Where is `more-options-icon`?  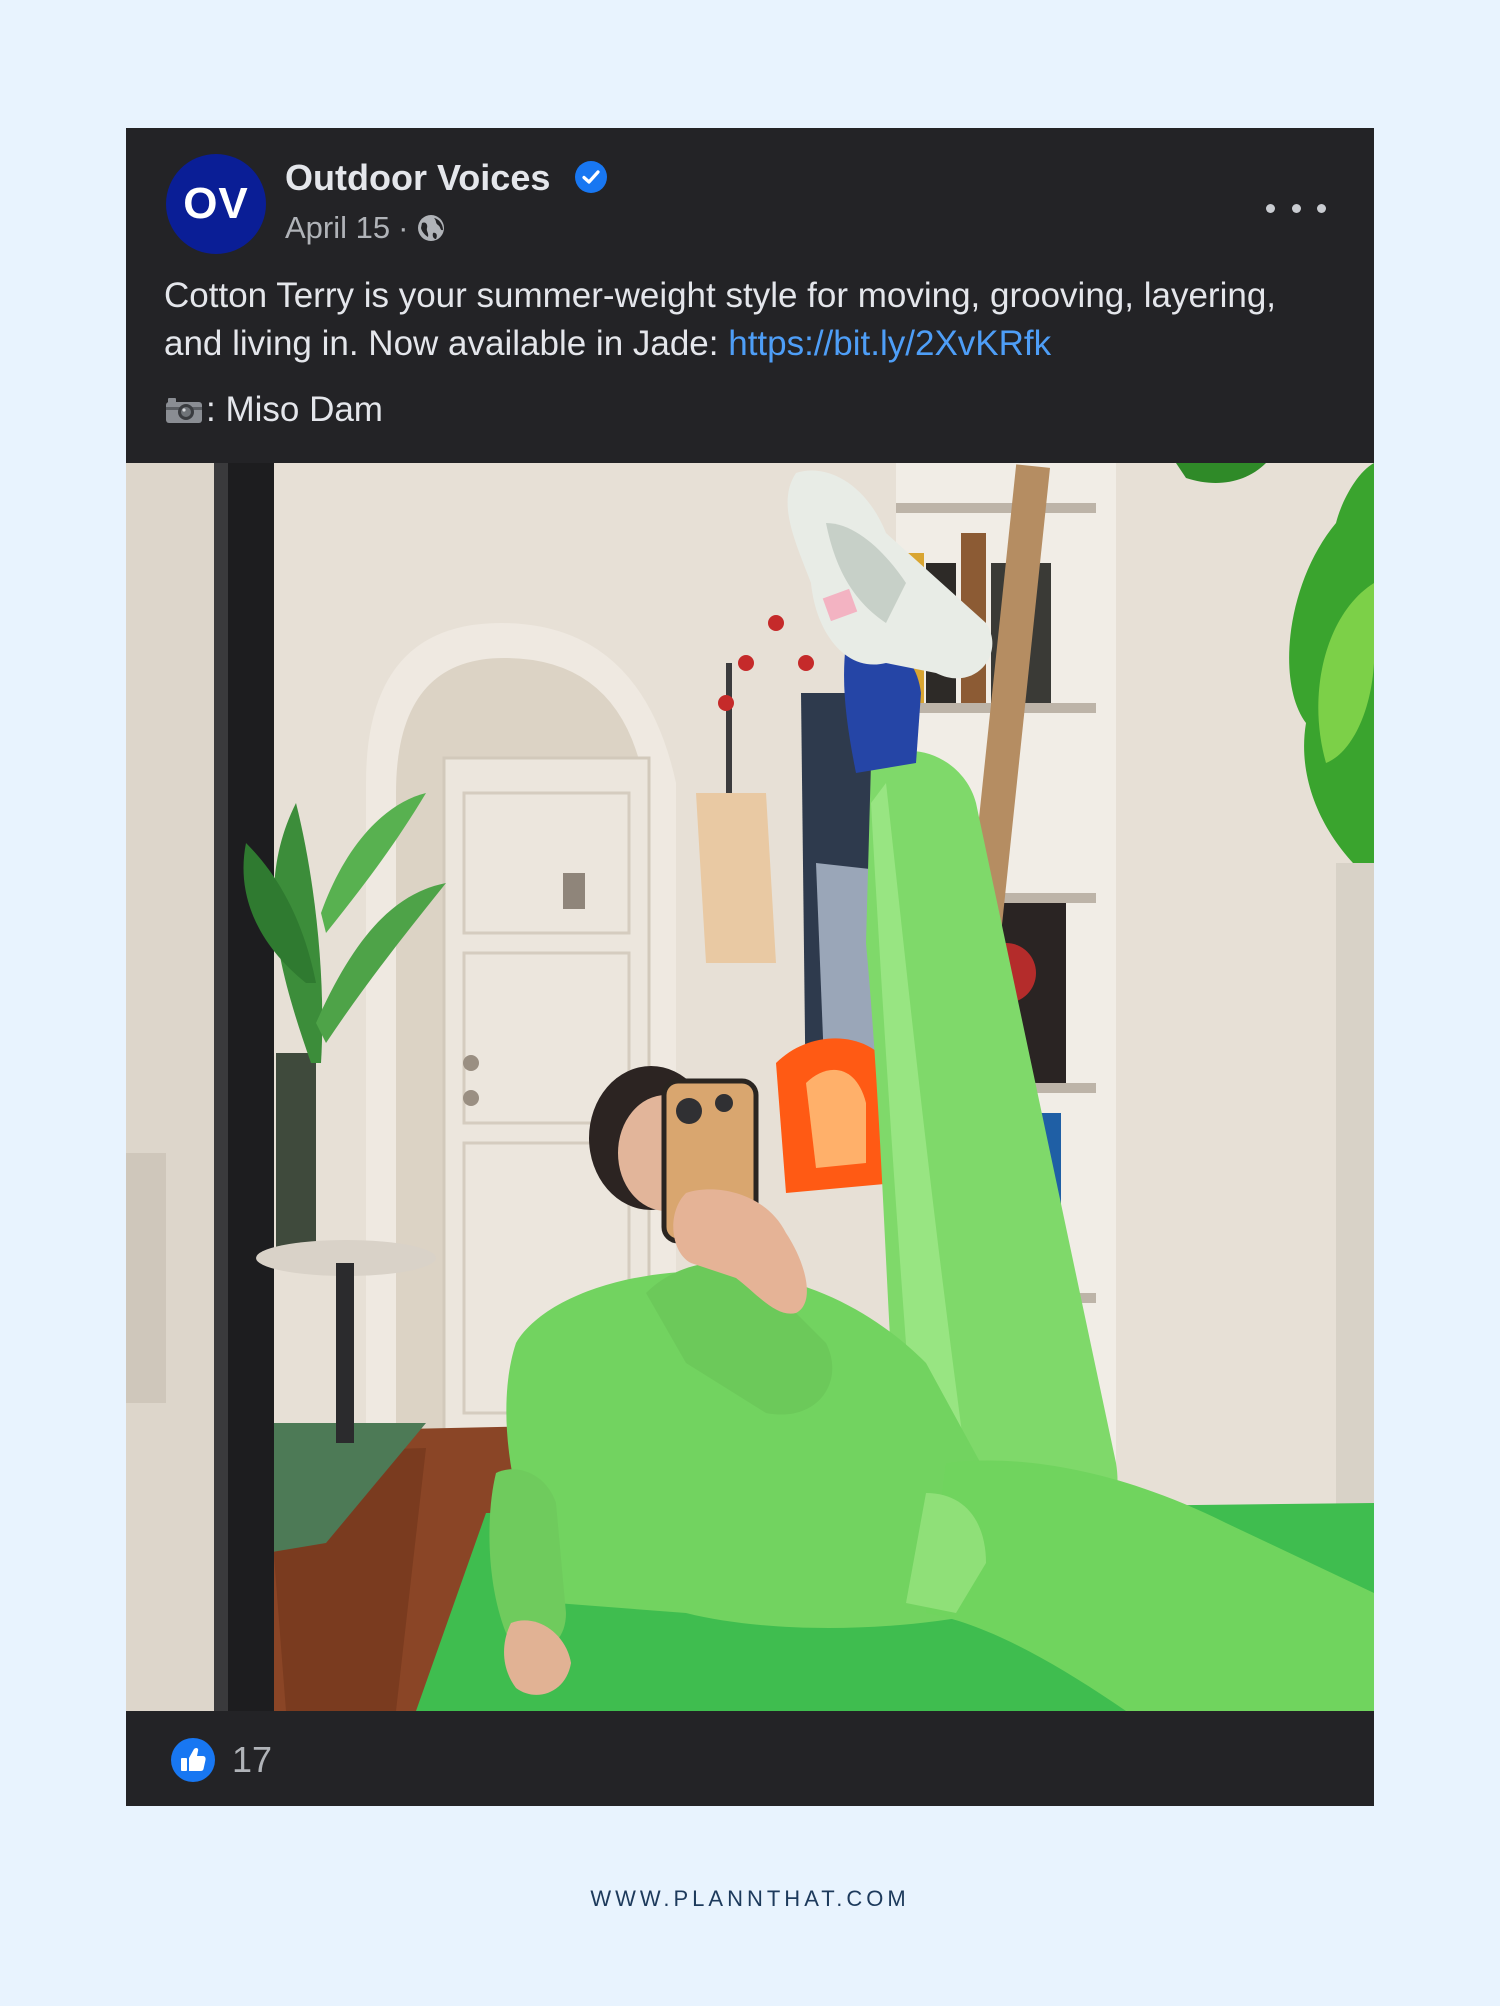
more-options-icon is located at coordinates (1296, 208).